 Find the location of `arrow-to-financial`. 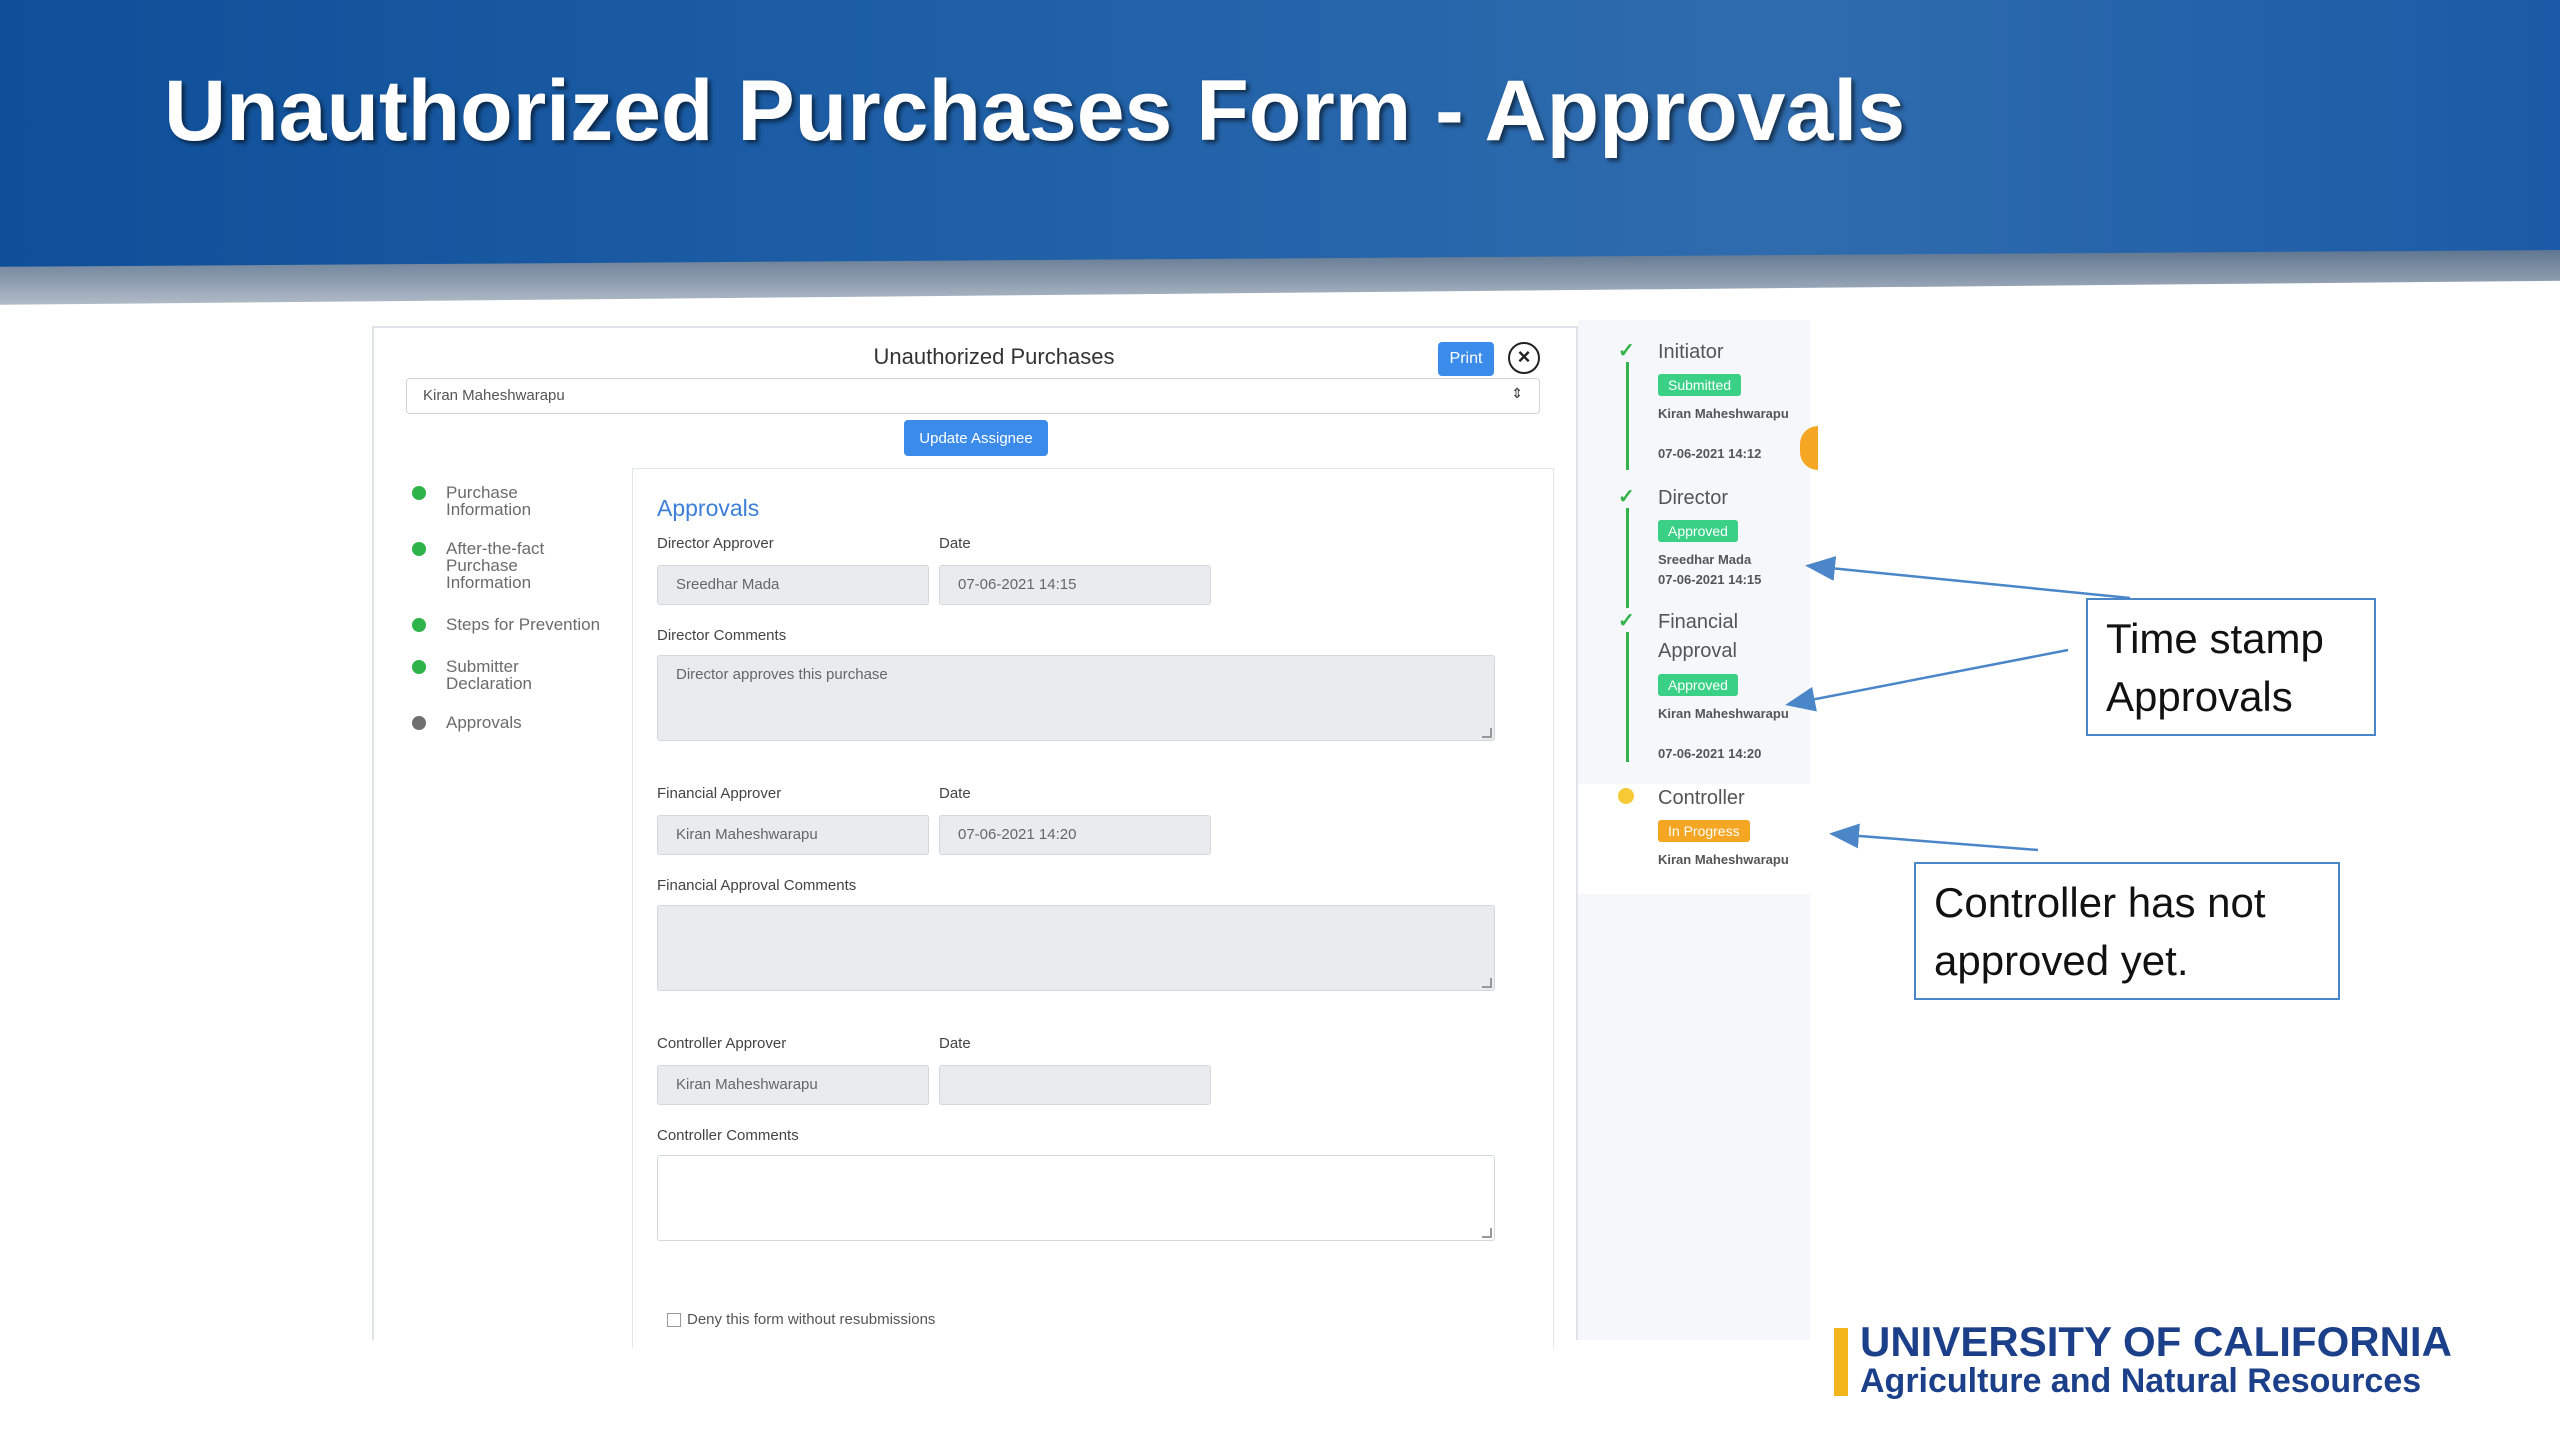

arrow-to-financial is located at coordinates (1927, 680).